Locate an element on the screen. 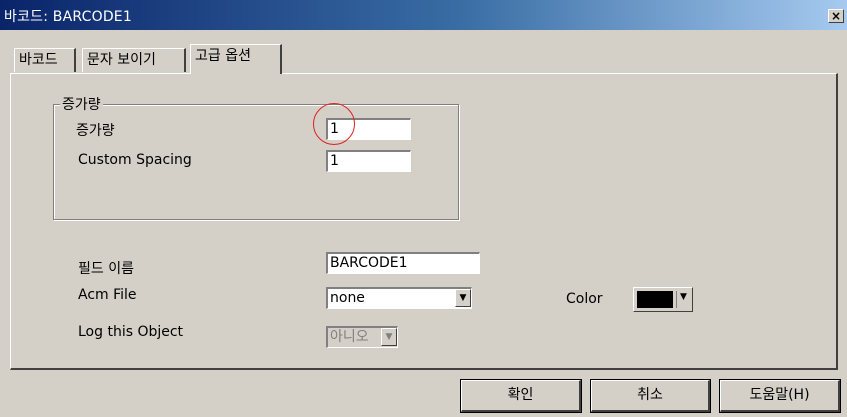 This screenshot has width=847, height=417. help-button: 도움말(H) is located at coordinates (780, 396).